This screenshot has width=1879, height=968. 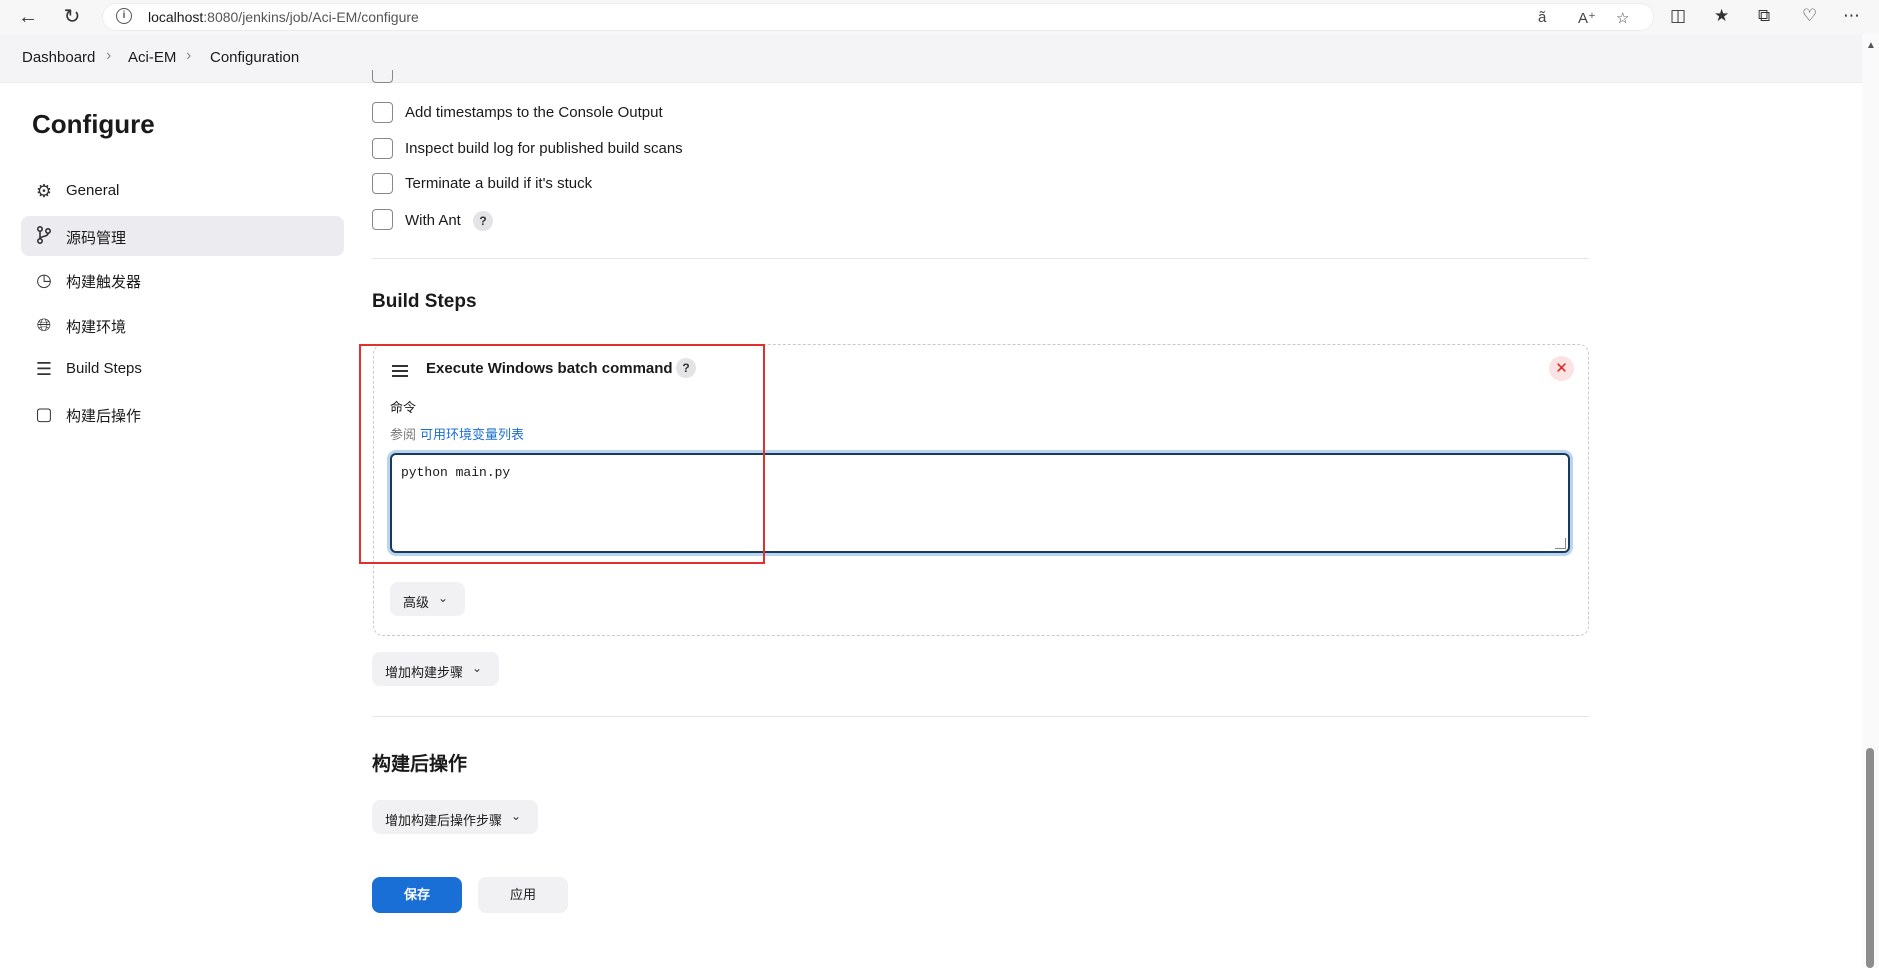 I want to click on back-icon: ←, so click(x=28, y=17).